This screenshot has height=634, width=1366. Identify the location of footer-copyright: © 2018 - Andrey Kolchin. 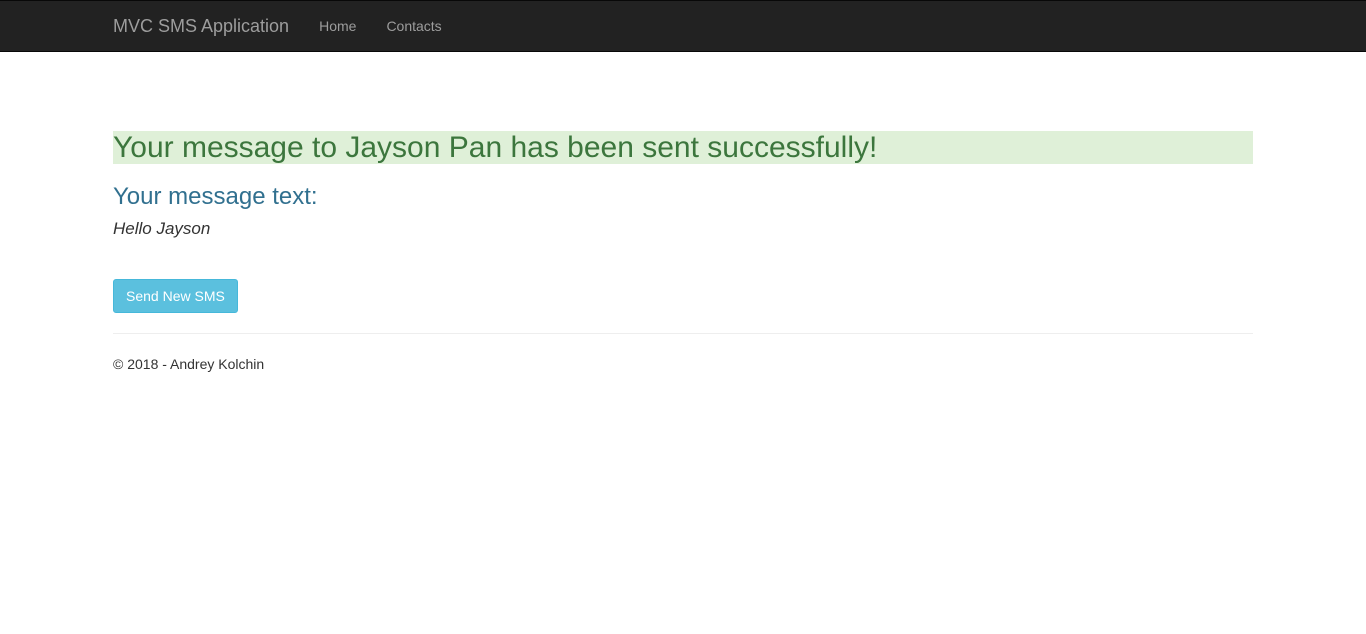
(189, 364).